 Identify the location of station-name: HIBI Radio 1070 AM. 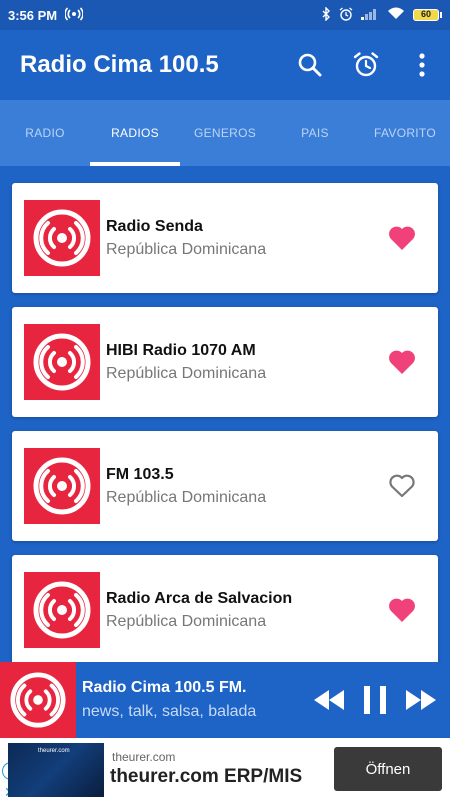
(181, 350).